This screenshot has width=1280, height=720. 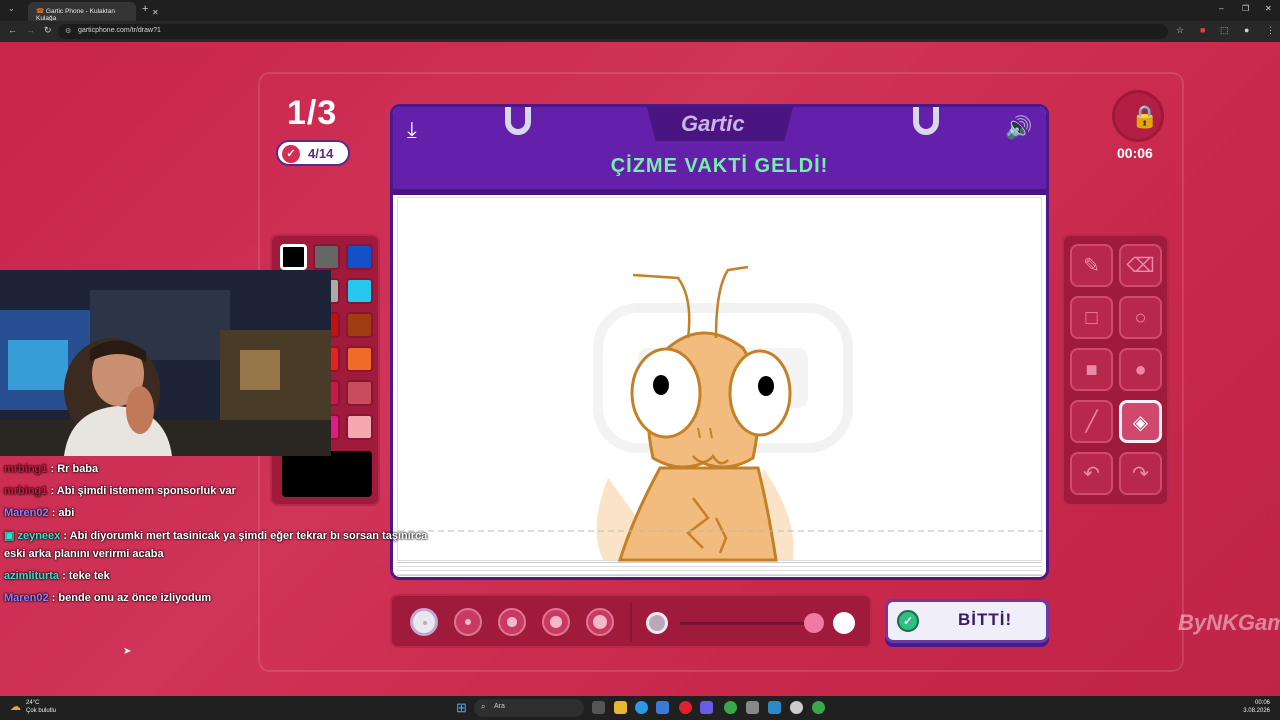 What do you see at coordinates (666, 393) in the screenshot?
I see `eye-left` at bounding box center [666, 393].